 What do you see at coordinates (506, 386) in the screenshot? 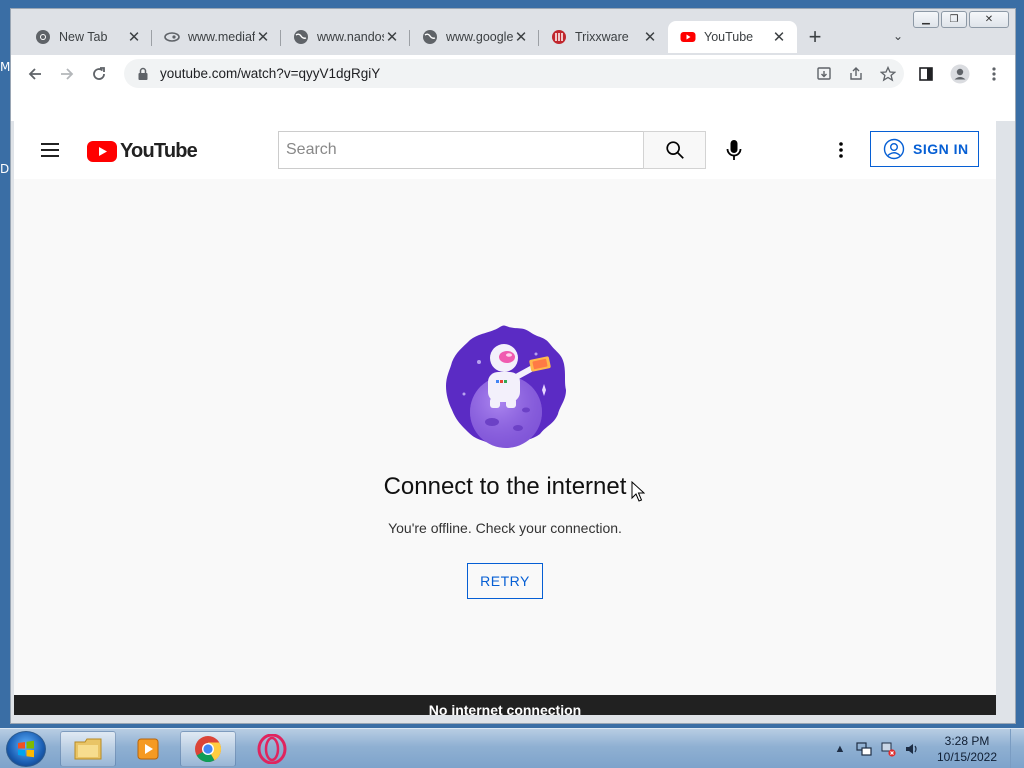
I see `astronaut-offline-illustration` at bounding box center [506, 386].